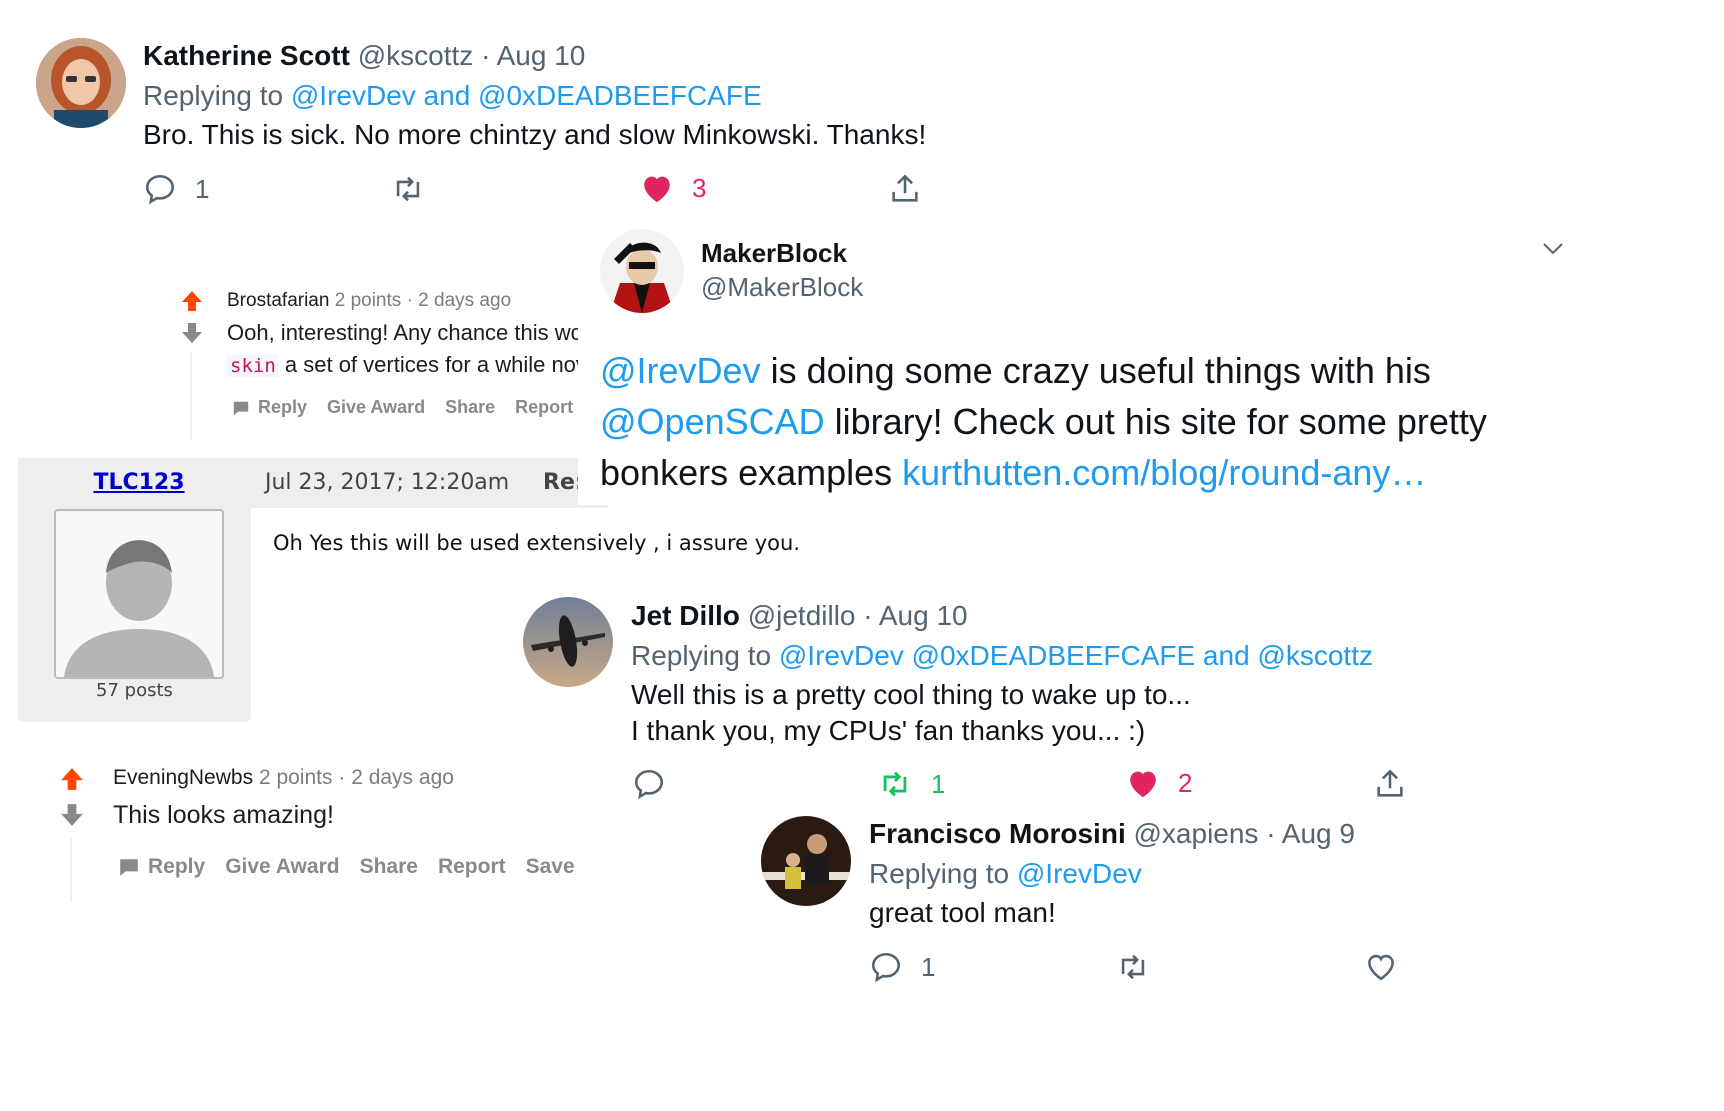  What do you see at coordinates (802, 615) in the screenshot?
I see `author-handle: @jetdillo` at bounding box center [802, 615].